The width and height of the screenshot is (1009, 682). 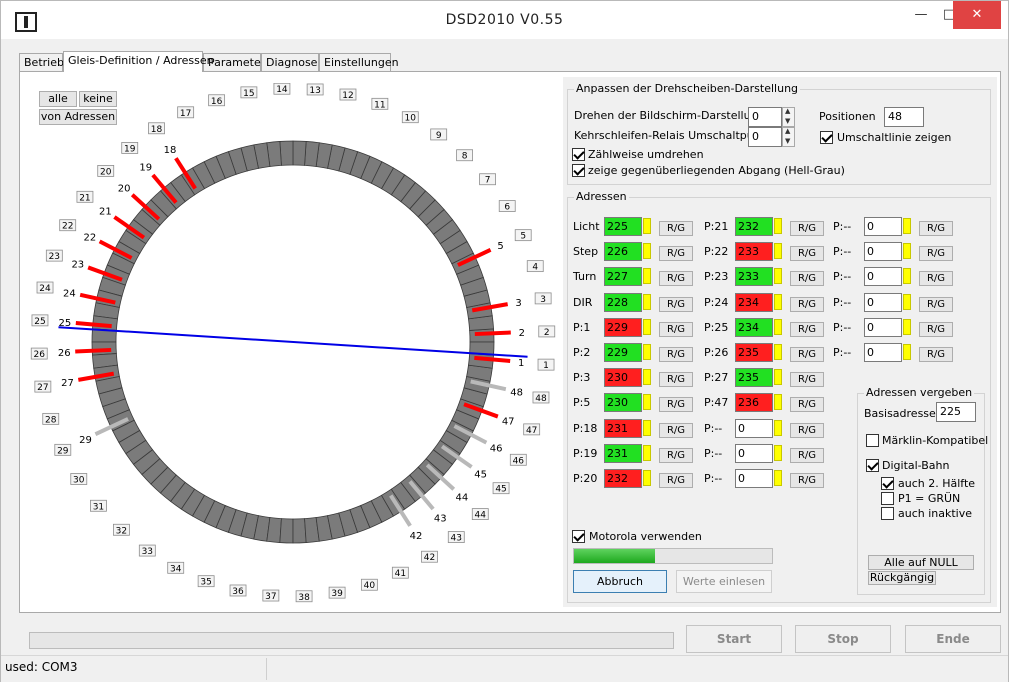 I want to click on col1-address-input: 232, so click(x=623, y=478).